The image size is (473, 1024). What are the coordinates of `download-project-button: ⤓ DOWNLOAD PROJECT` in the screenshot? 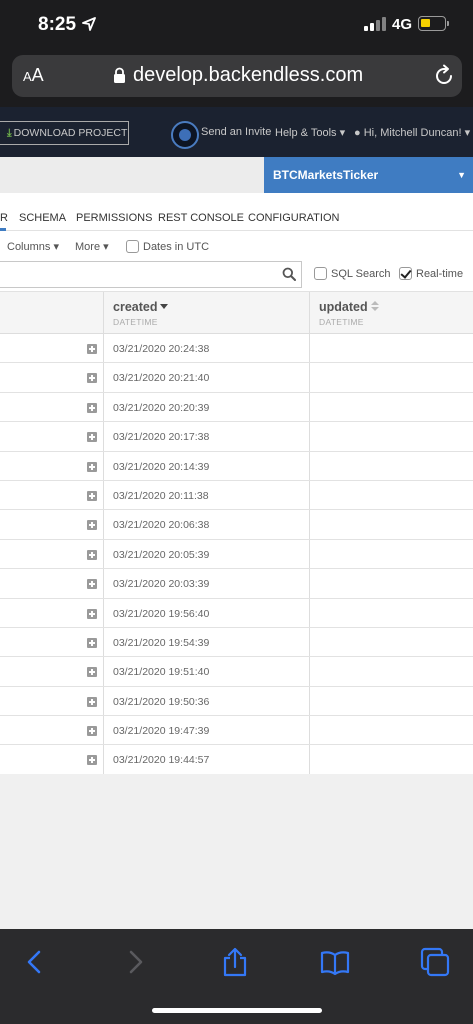 It's located at (64, 133).